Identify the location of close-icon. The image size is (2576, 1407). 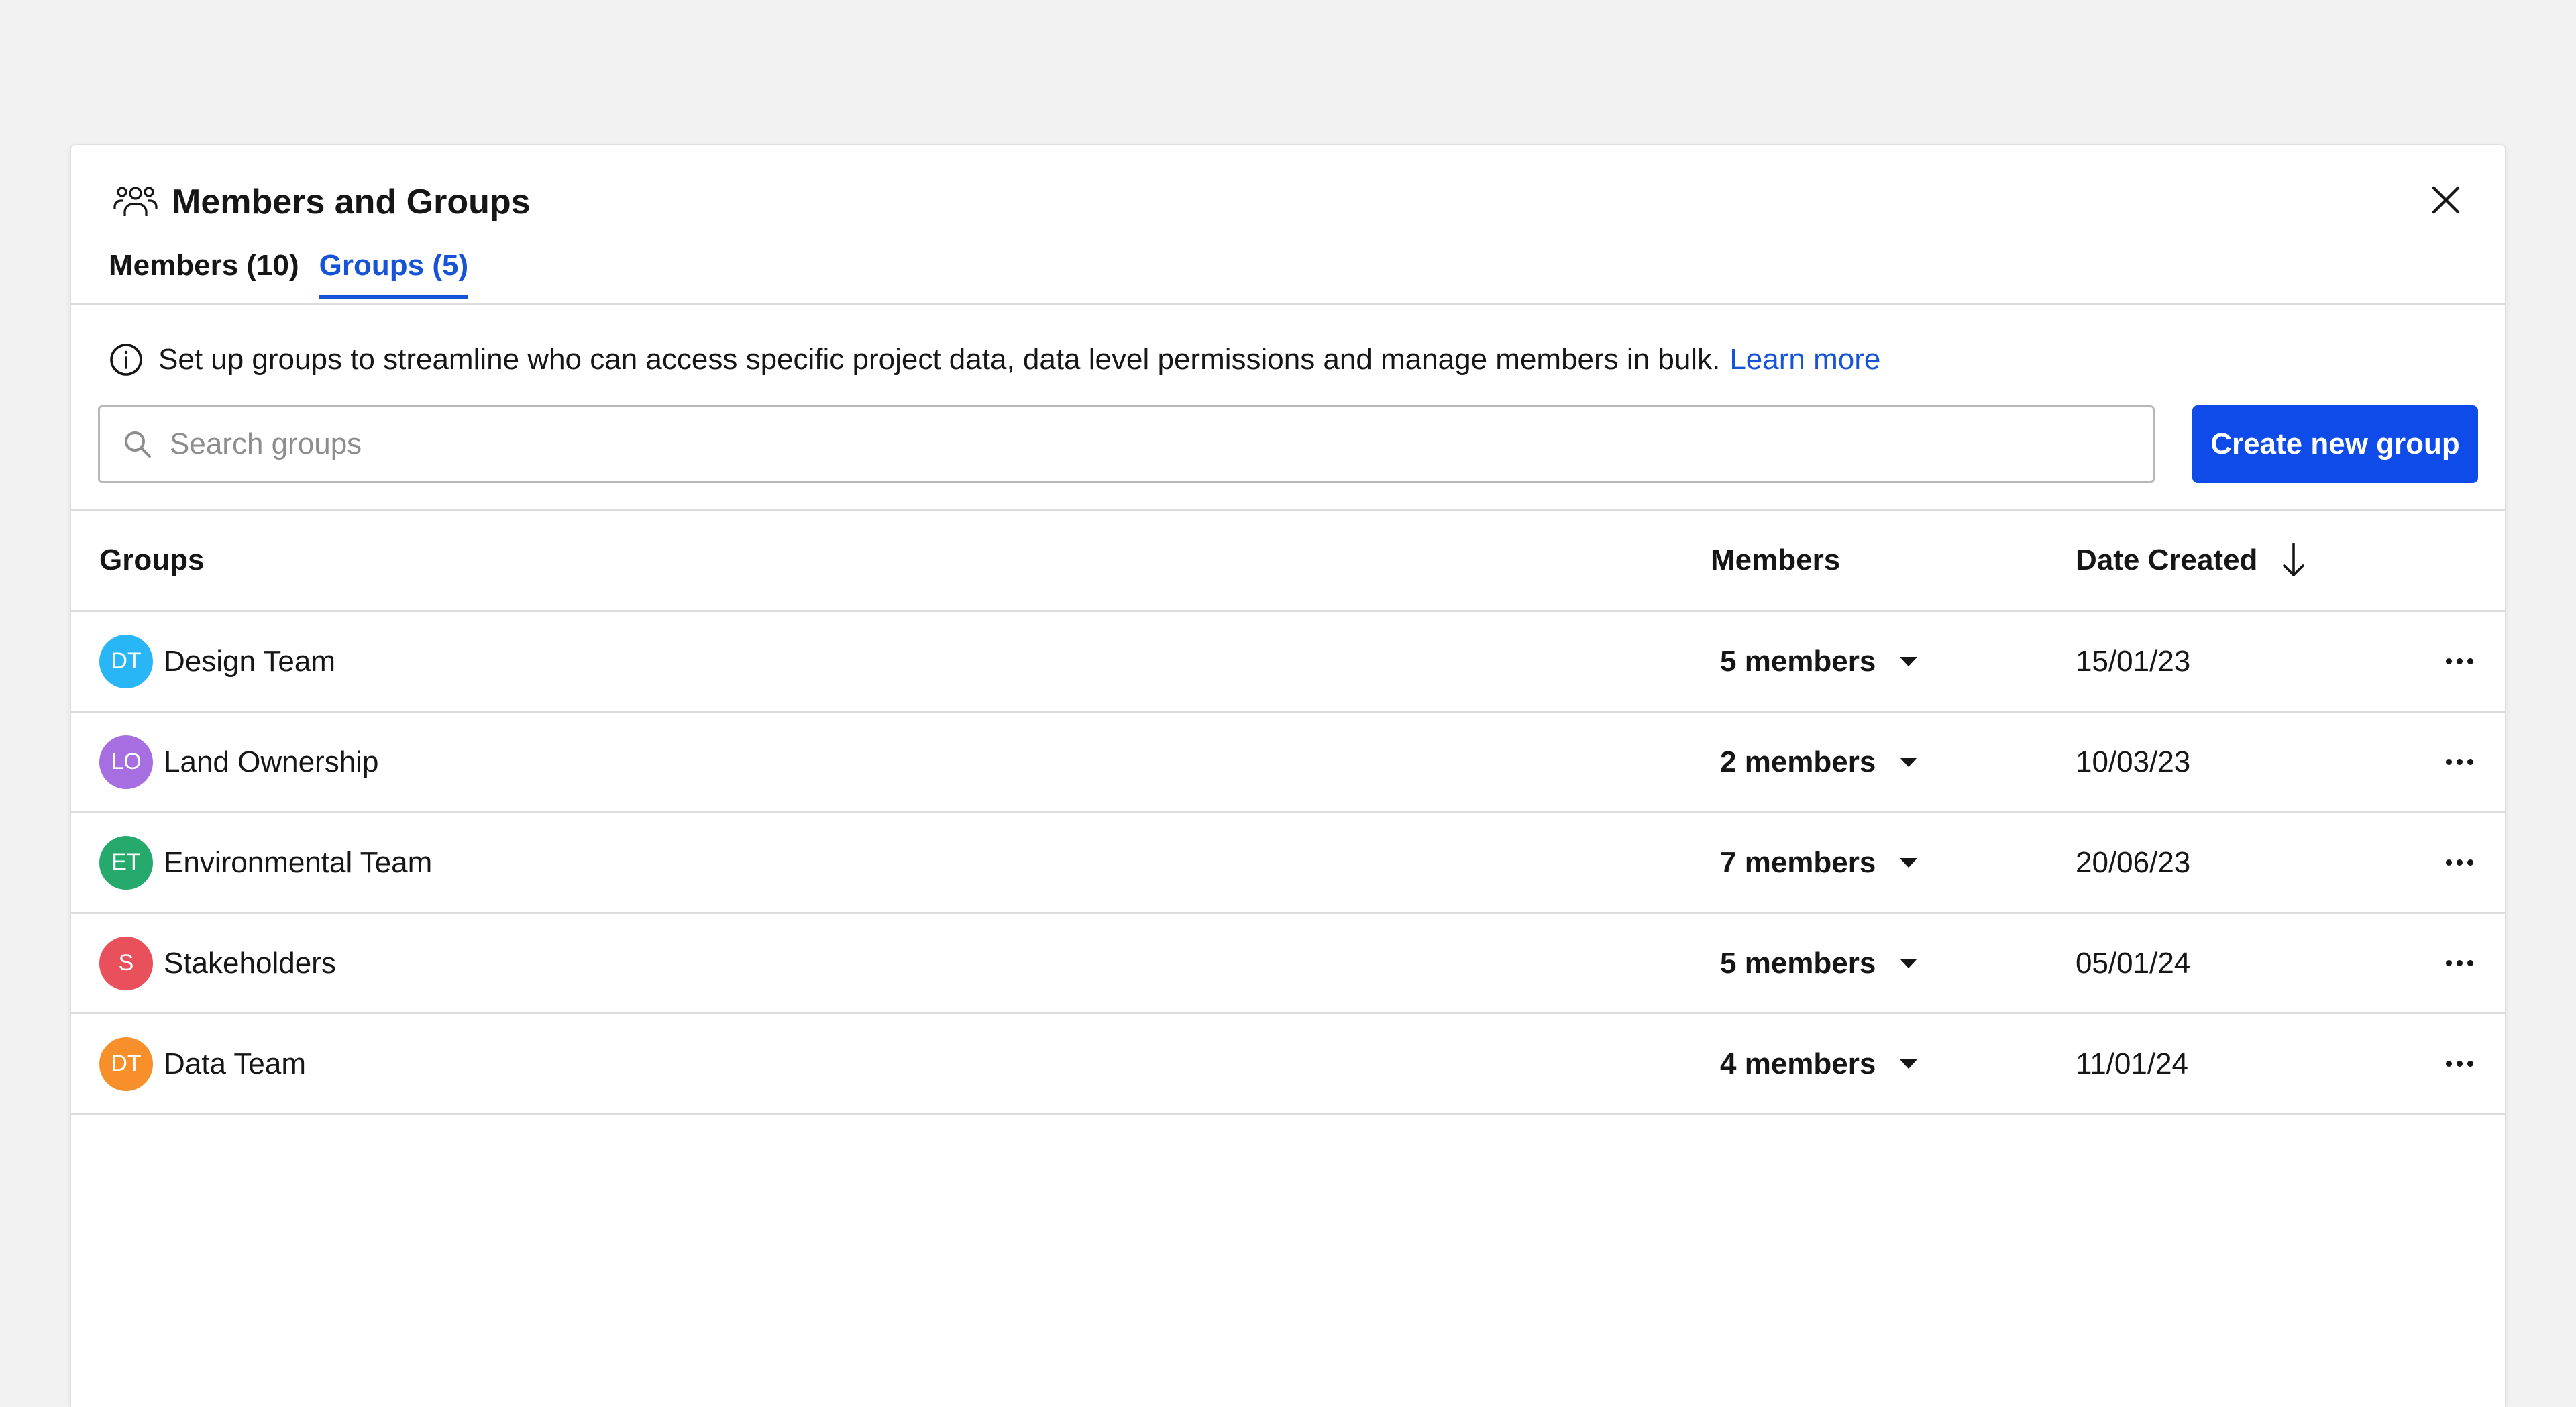
(2446, 200).